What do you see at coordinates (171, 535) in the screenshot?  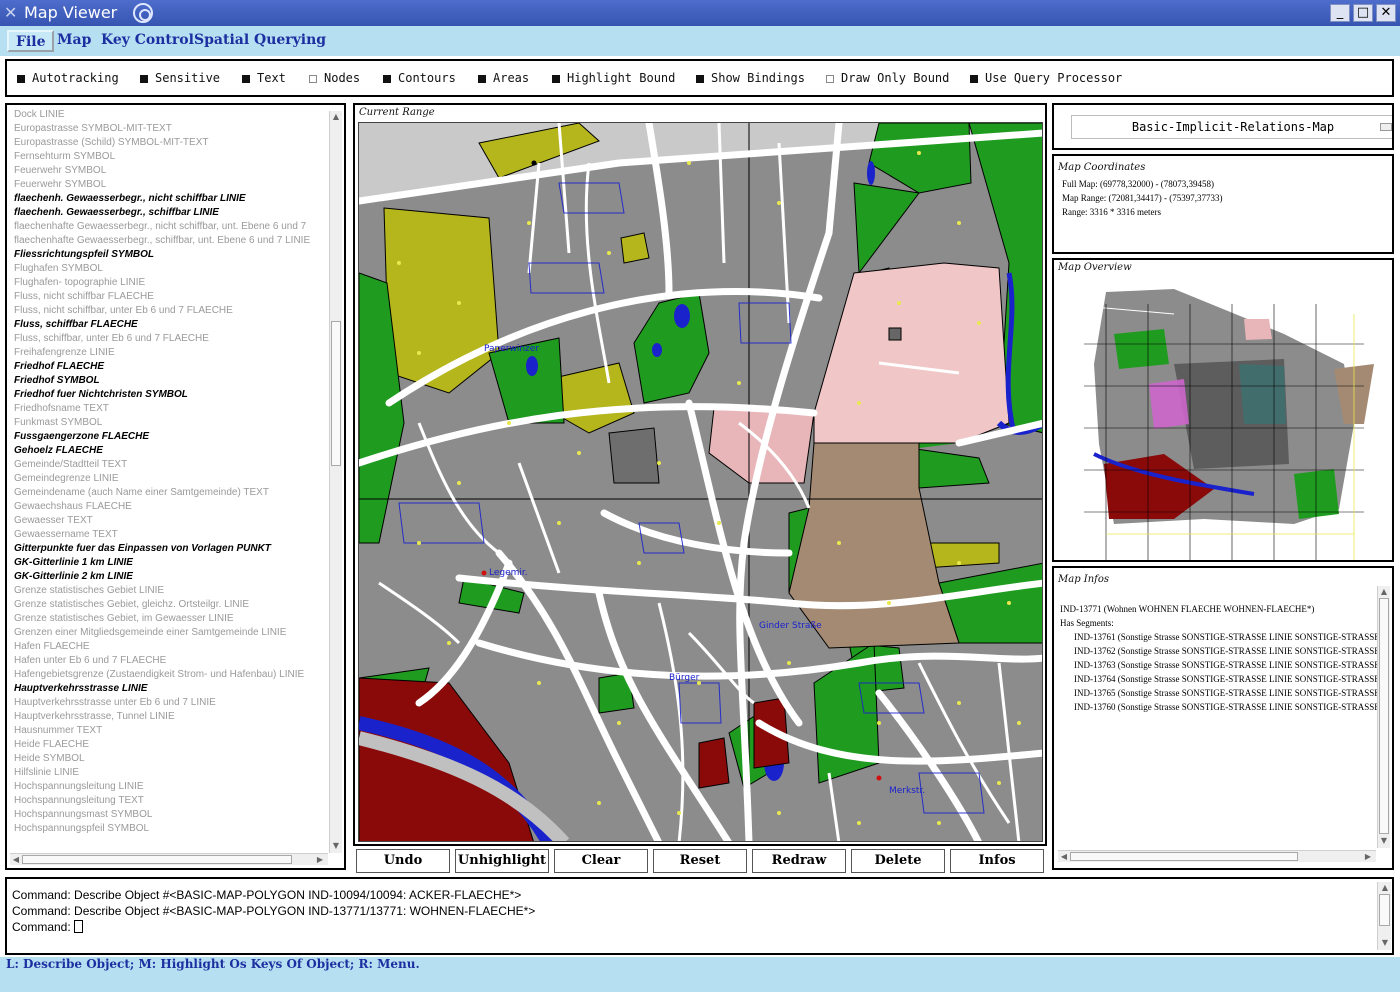 I see `layer-item: Gewaessername TEXT` at bounding box center [171, 535].